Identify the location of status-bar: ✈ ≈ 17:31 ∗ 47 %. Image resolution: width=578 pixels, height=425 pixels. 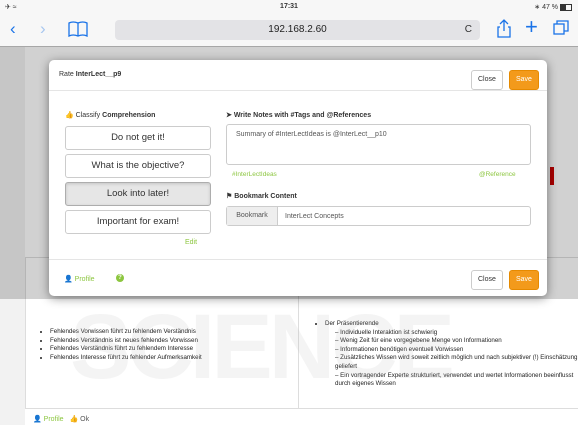
(289, 7).